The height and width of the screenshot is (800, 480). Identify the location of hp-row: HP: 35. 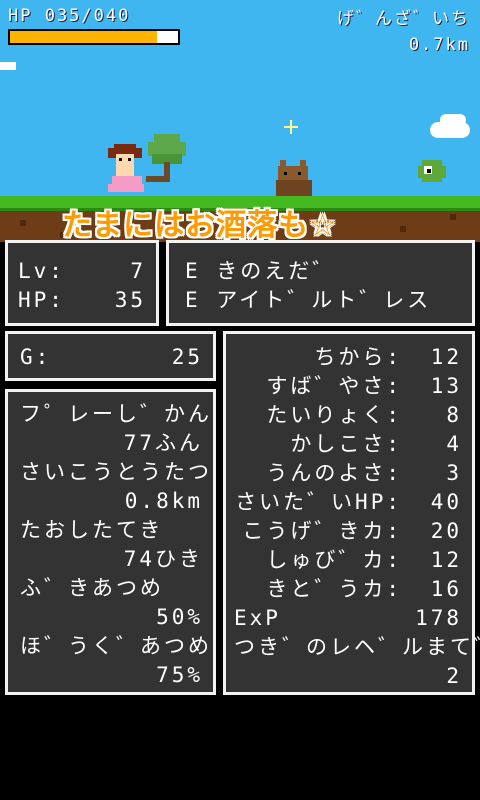
(82, 300).